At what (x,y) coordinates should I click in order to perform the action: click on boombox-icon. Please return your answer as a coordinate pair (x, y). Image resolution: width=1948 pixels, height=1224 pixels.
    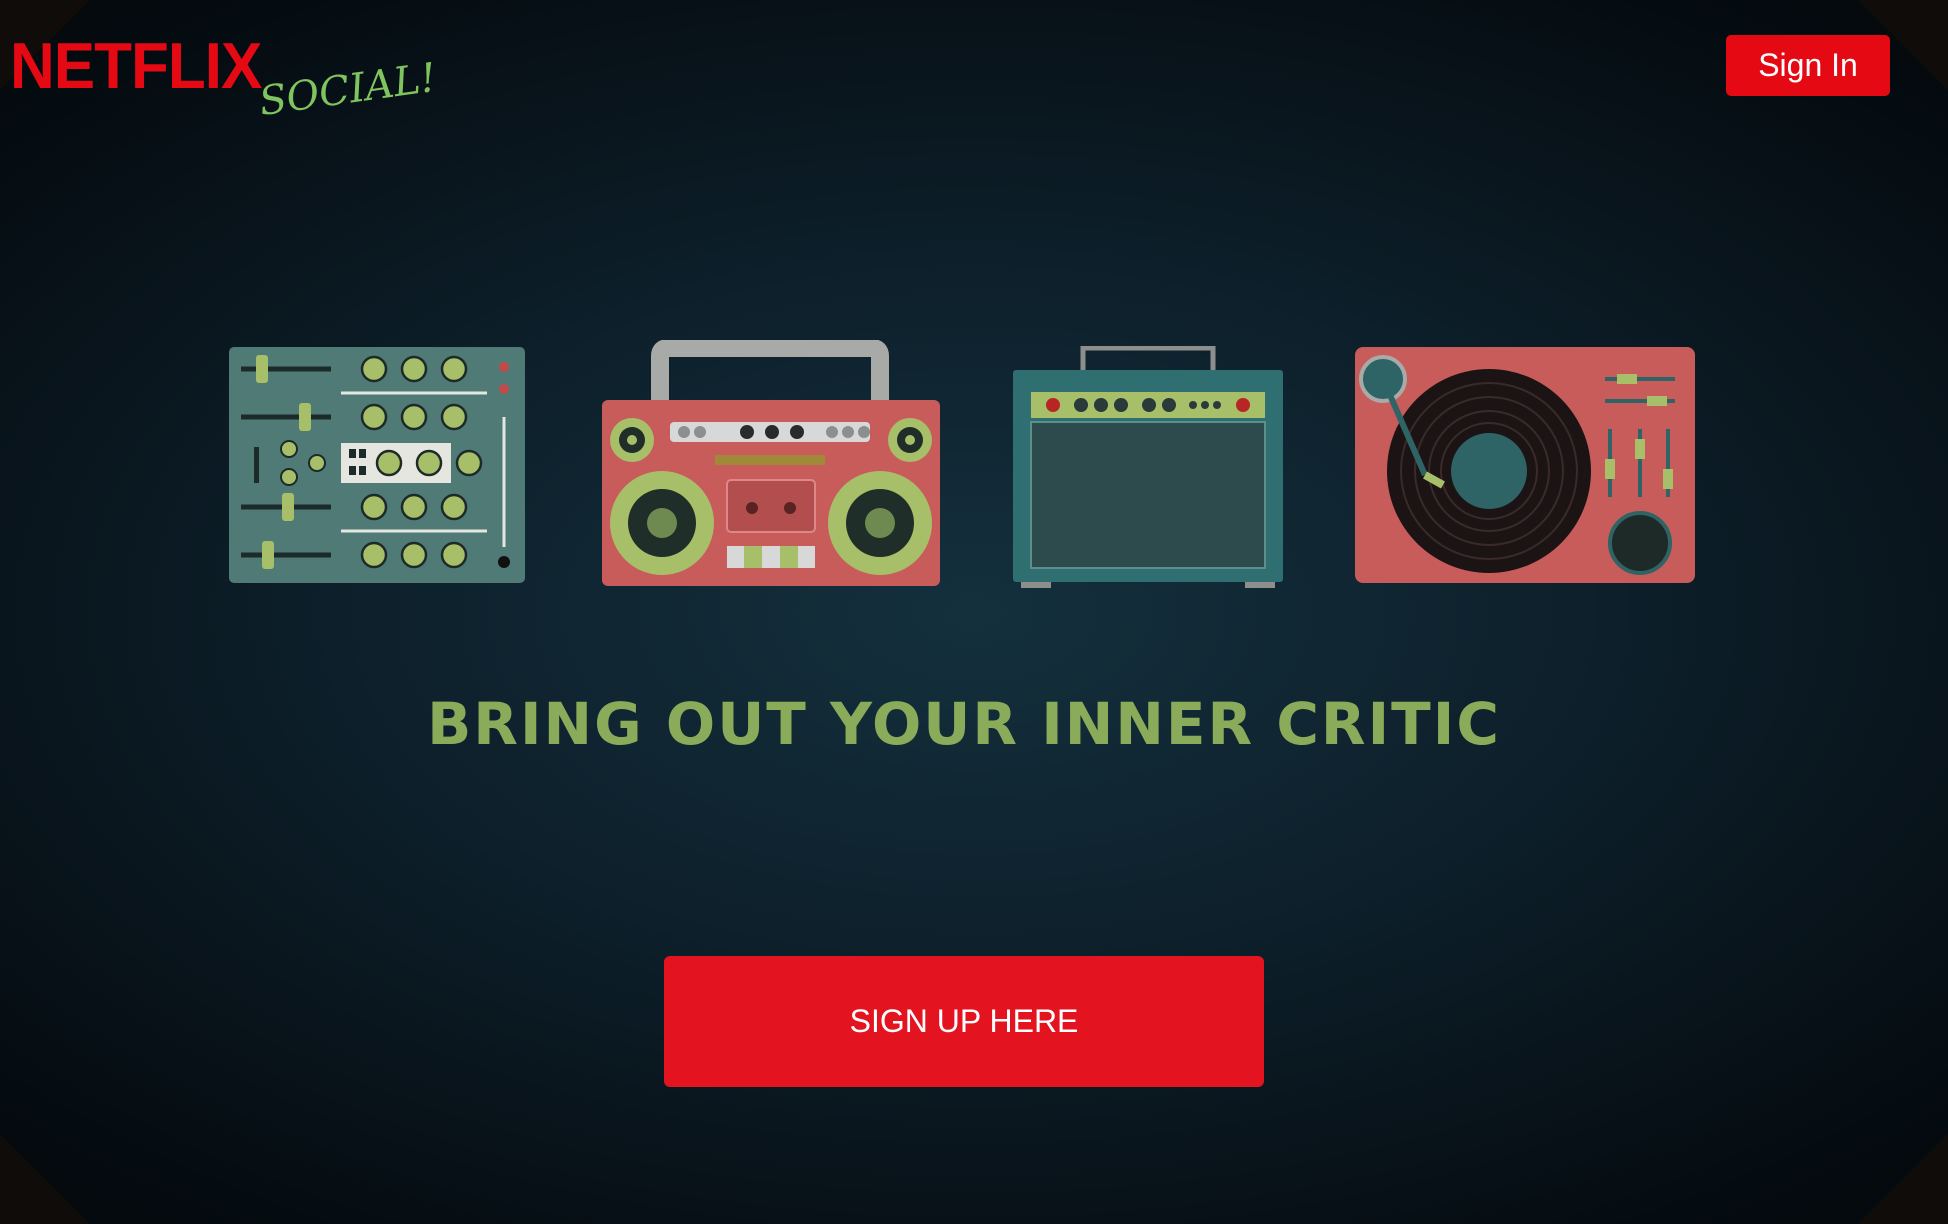
    Looking at the image, I should click on (771, 463).